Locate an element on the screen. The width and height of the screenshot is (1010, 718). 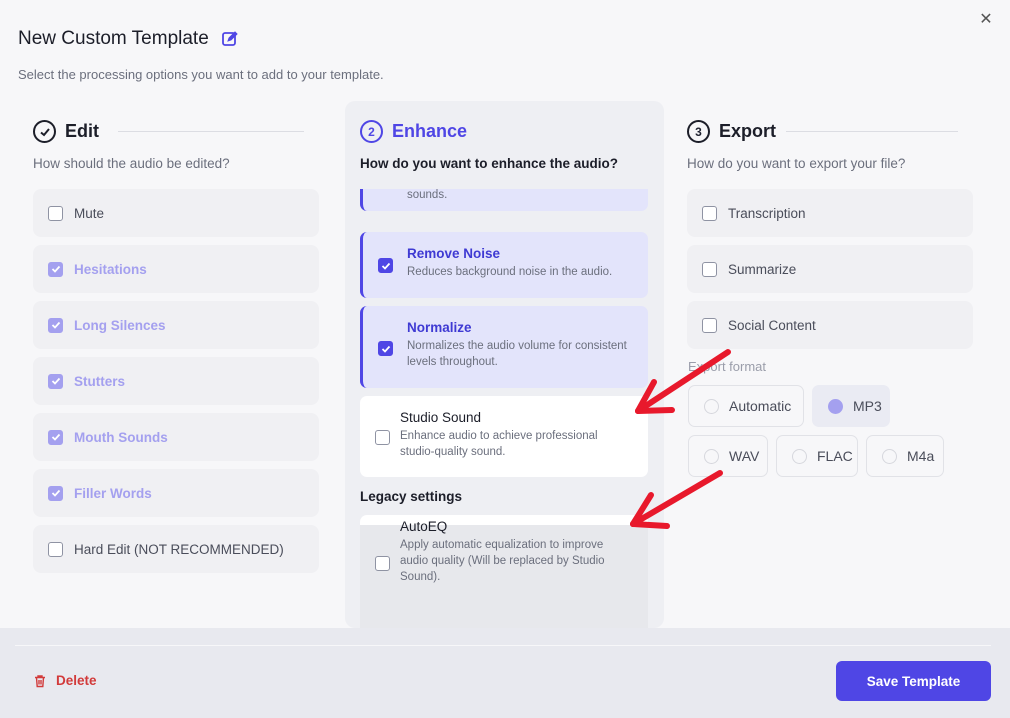
save-template-button: Save Template is located at coordinates (913, 681).